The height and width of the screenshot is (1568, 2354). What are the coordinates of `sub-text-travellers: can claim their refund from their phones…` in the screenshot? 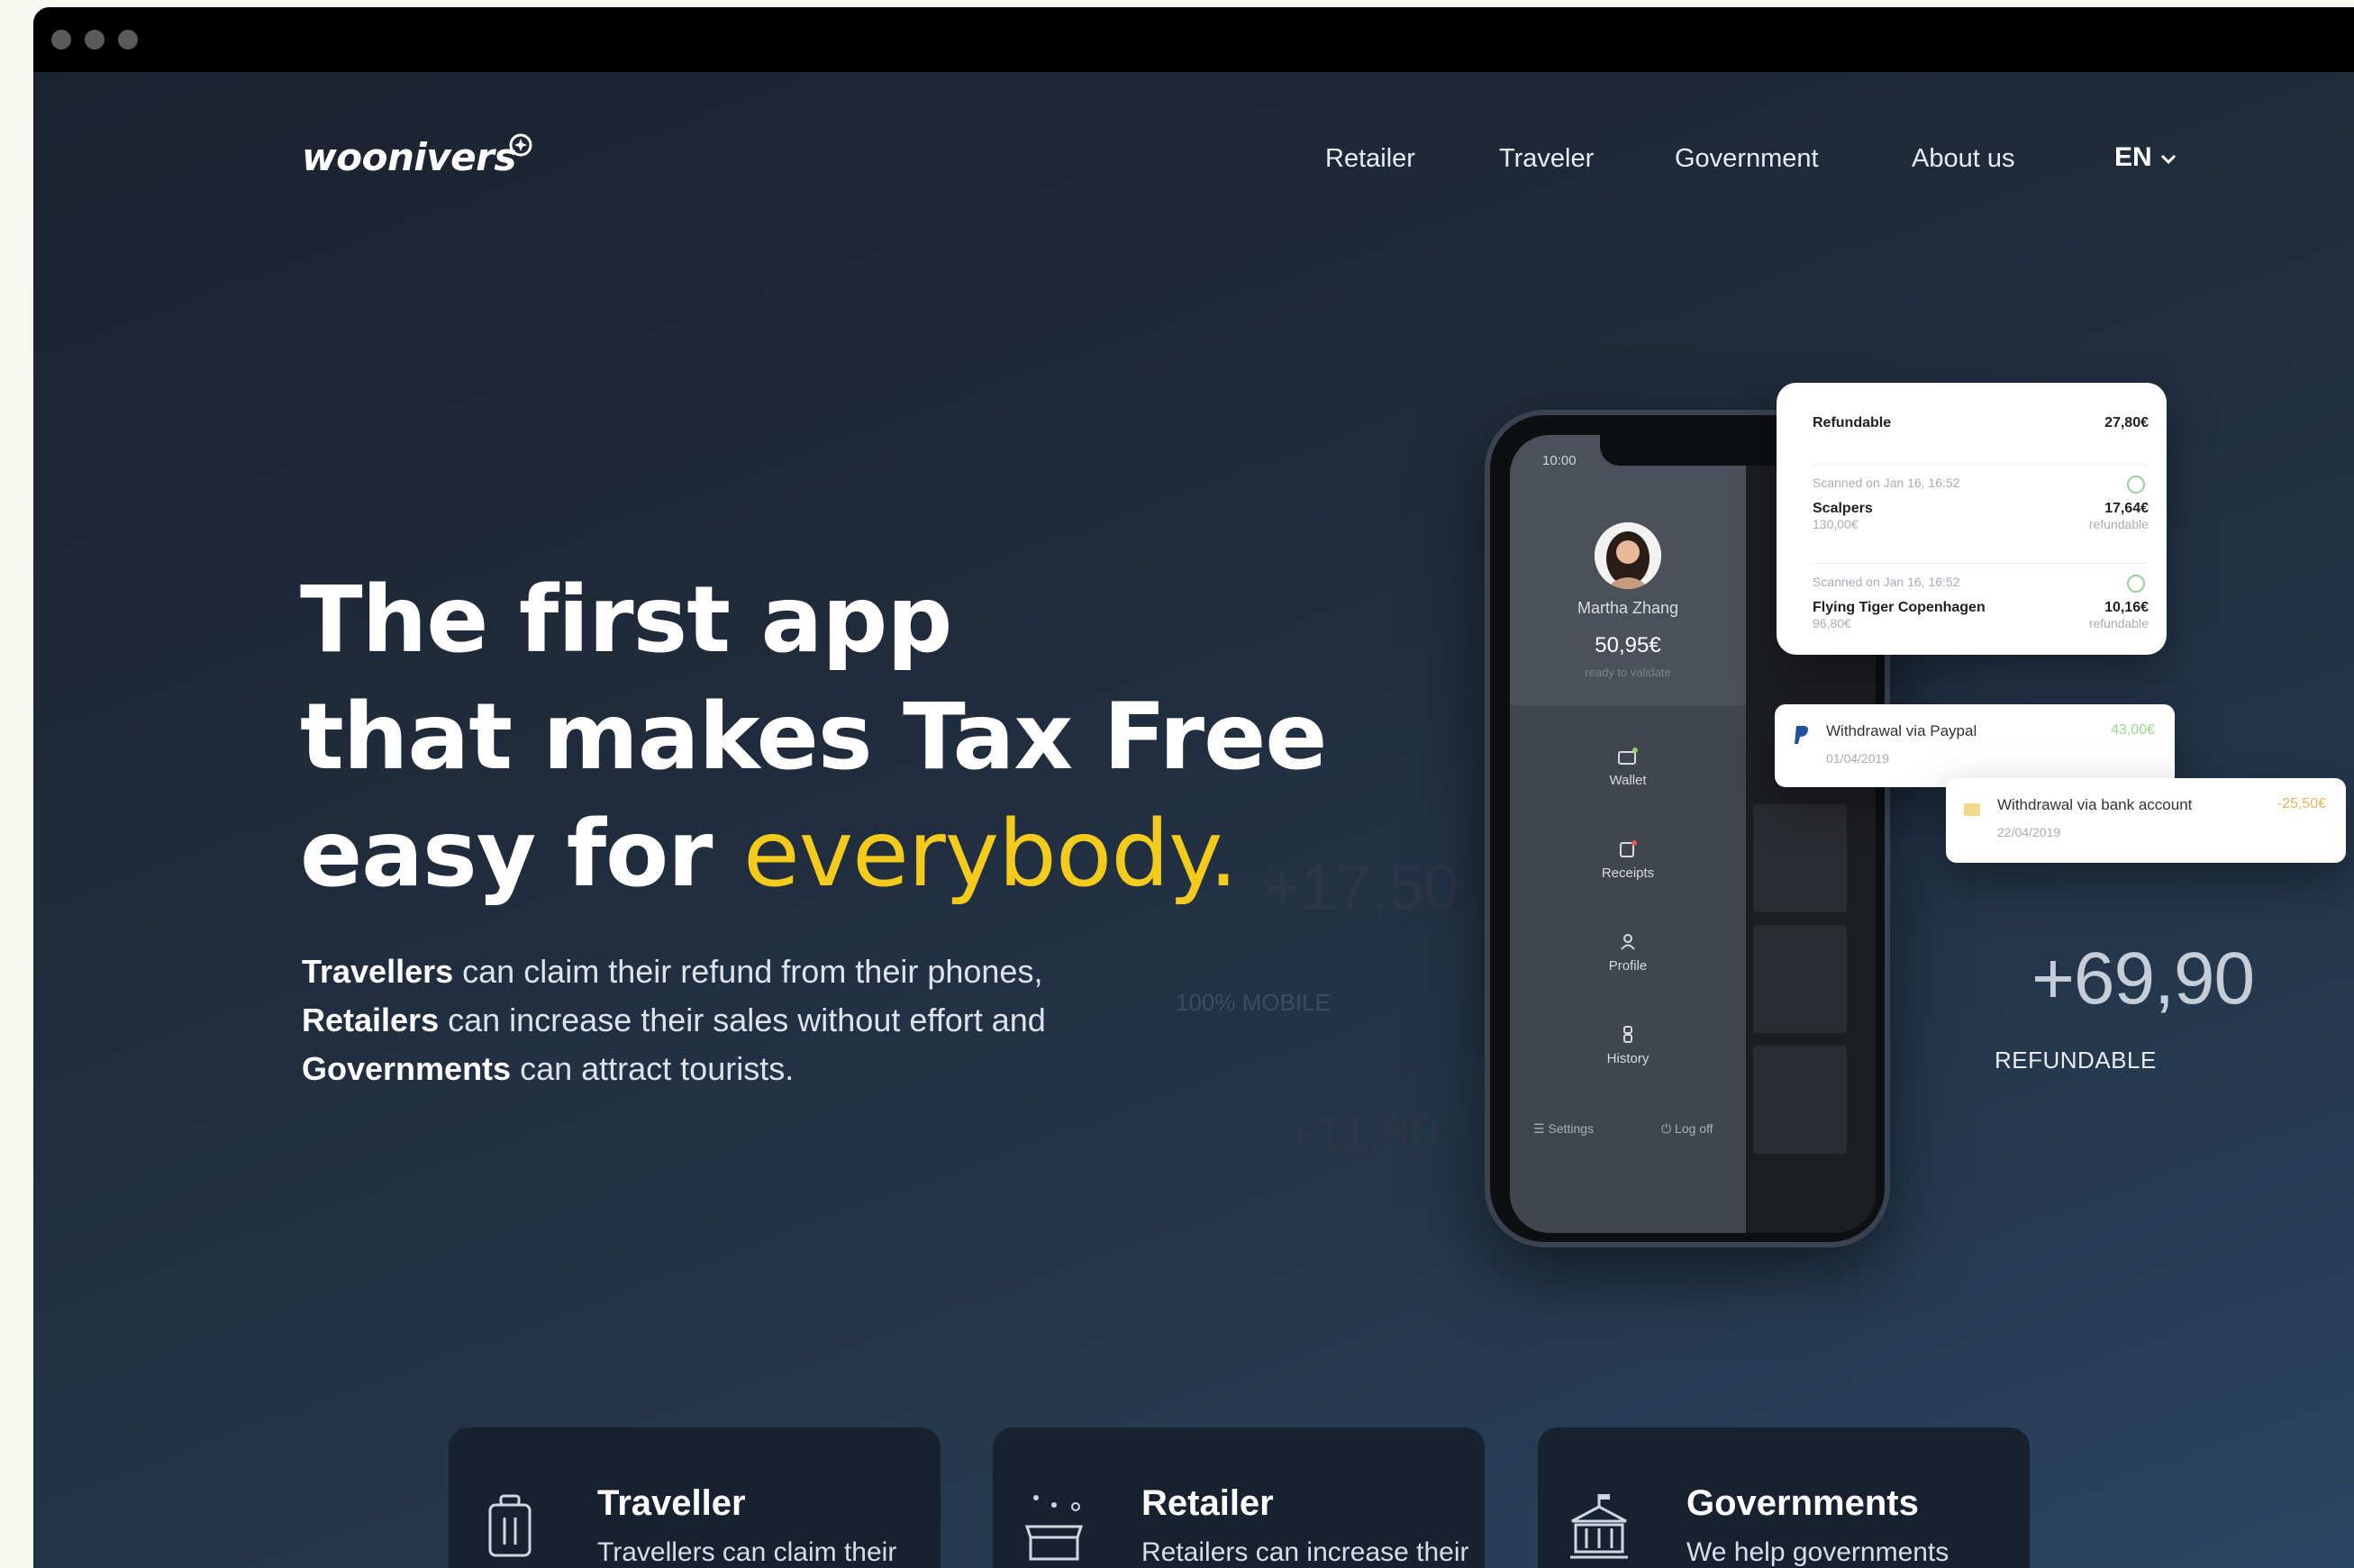 It's located at (748, 971).